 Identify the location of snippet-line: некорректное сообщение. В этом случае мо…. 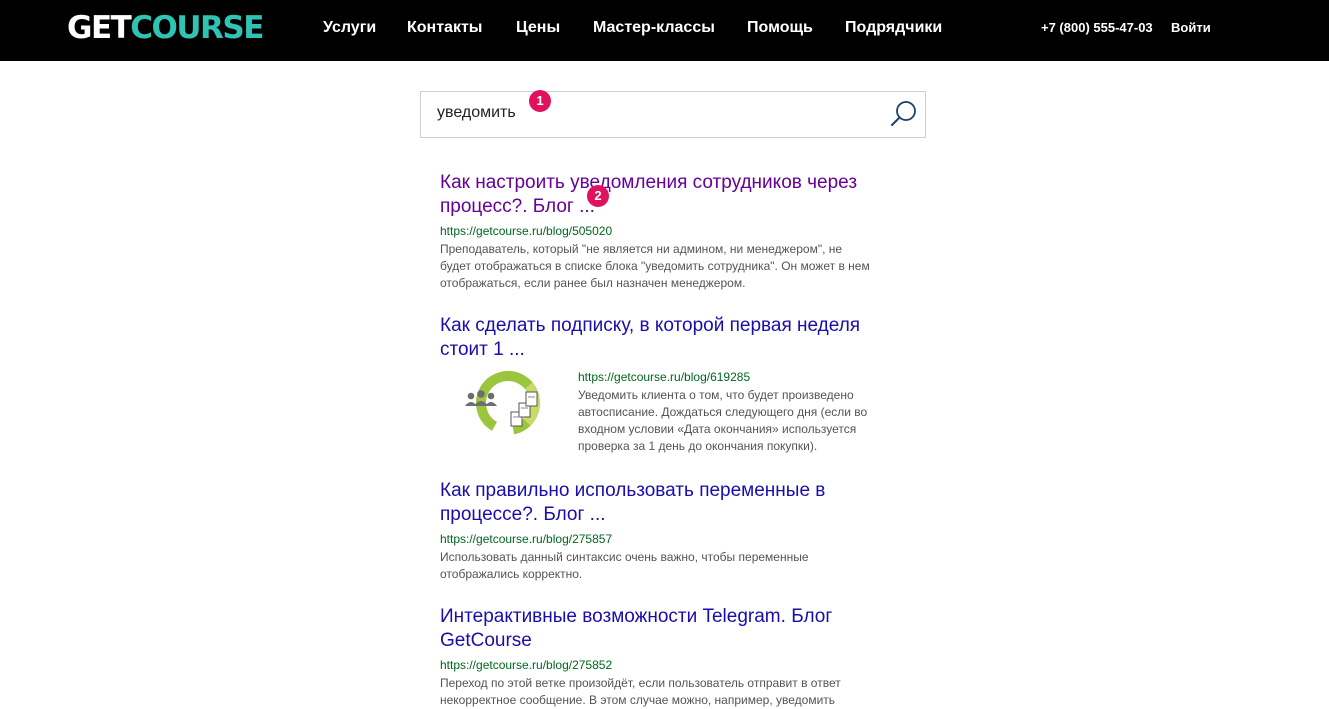
(638, 700).